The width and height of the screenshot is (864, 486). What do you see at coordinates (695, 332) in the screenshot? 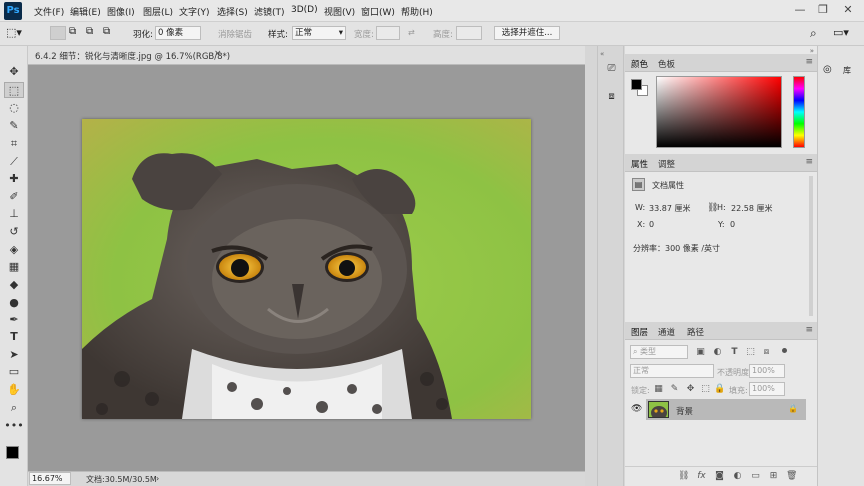
I see `tab-paths: 路径` at bounding box center [695, 332].